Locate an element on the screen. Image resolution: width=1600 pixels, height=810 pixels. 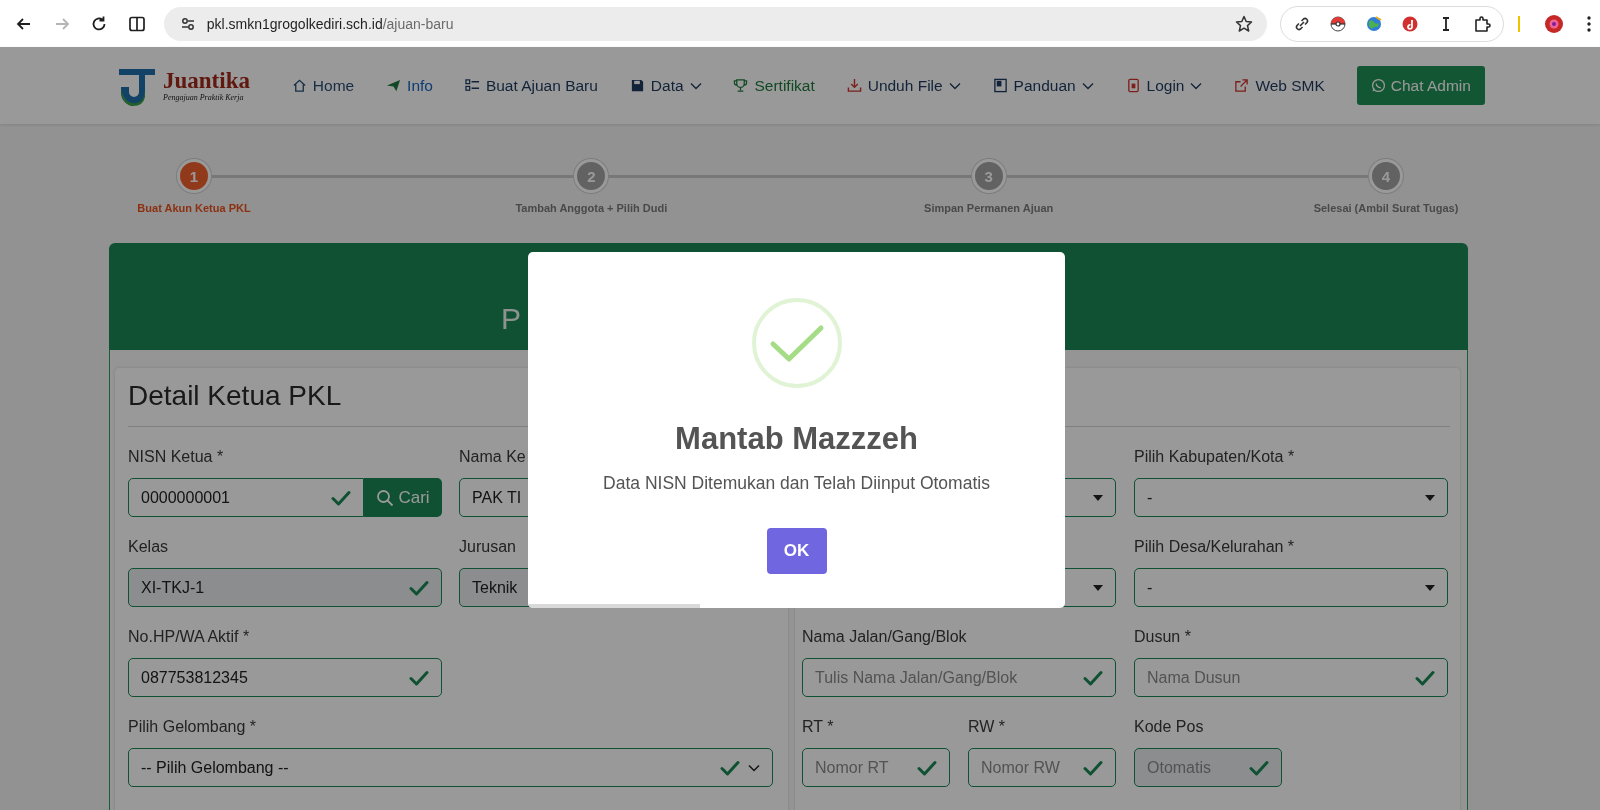
step-number: 1 is located at coordinates (194, 176).